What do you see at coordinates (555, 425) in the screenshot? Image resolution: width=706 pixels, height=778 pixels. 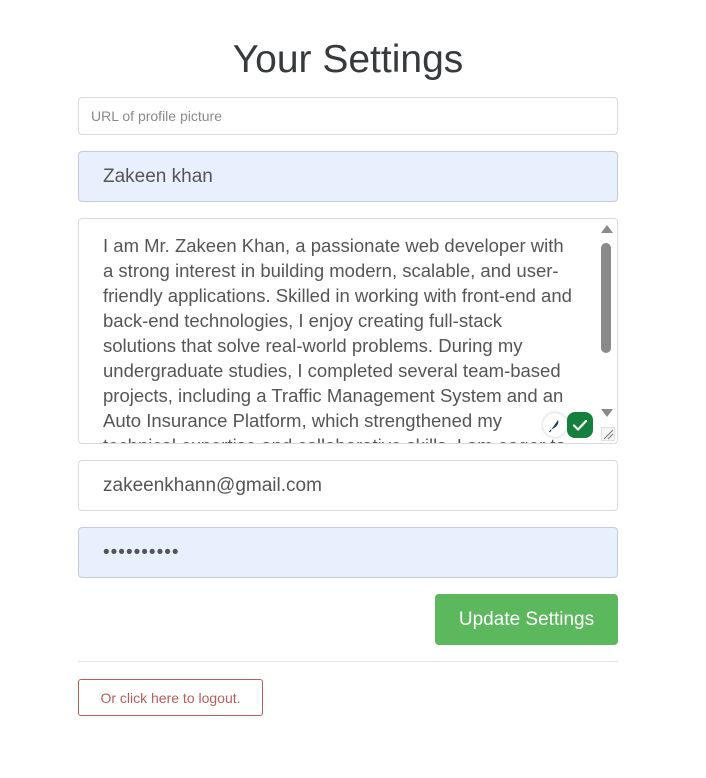 I see `feather-icon` at bounding box center [555, 425].